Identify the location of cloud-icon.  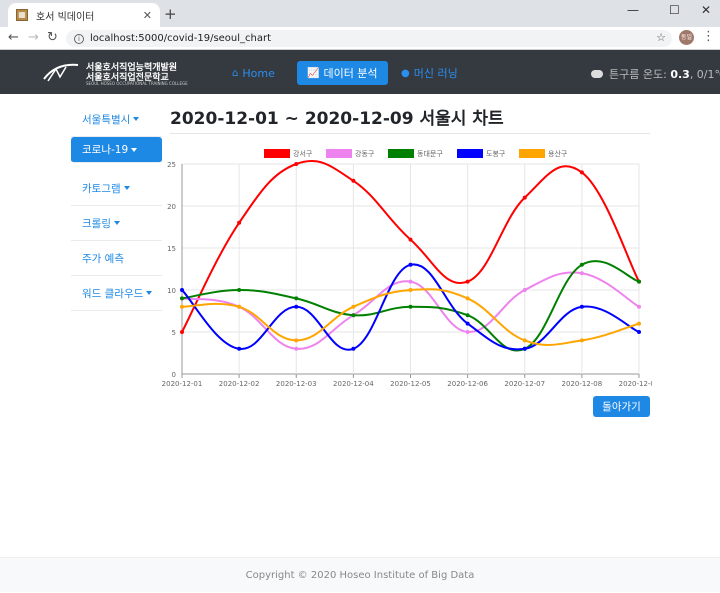
(597, 74).